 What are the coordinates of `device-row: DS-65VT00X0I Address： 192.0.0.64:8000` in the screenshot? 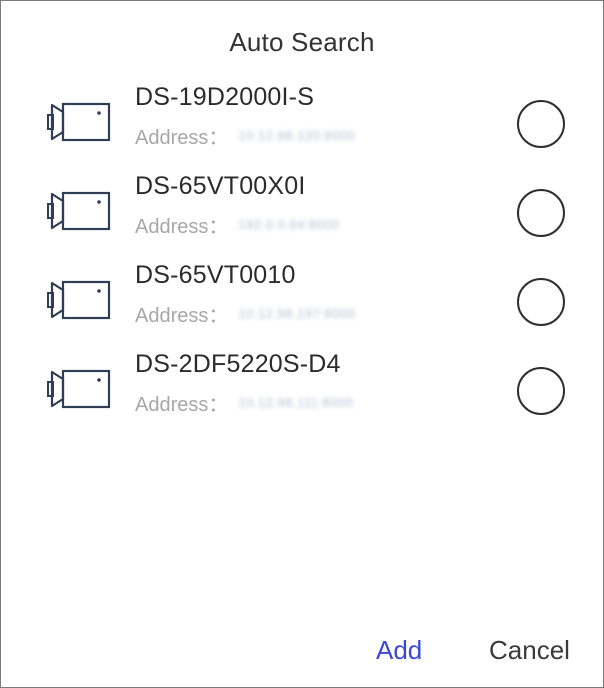 It's located at (302, 214).